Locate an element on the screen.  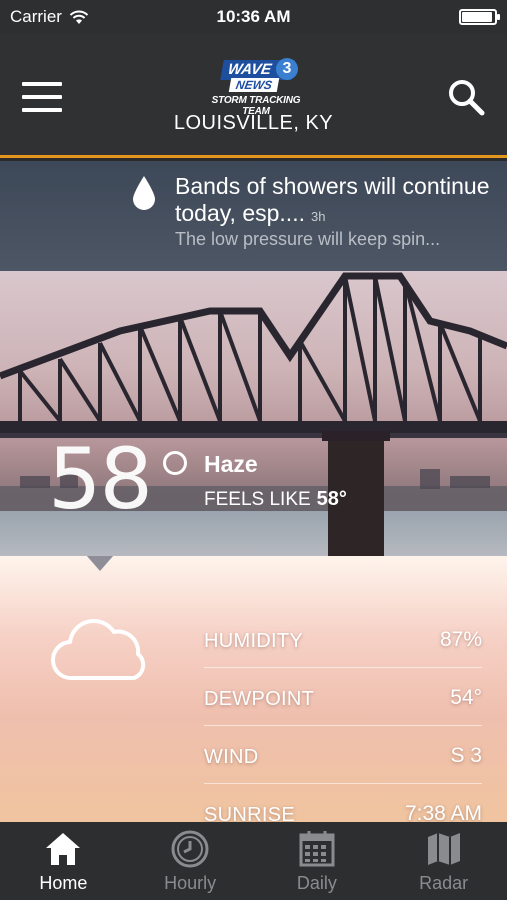
detail-value: 87% is located at coordinates (460, 639).